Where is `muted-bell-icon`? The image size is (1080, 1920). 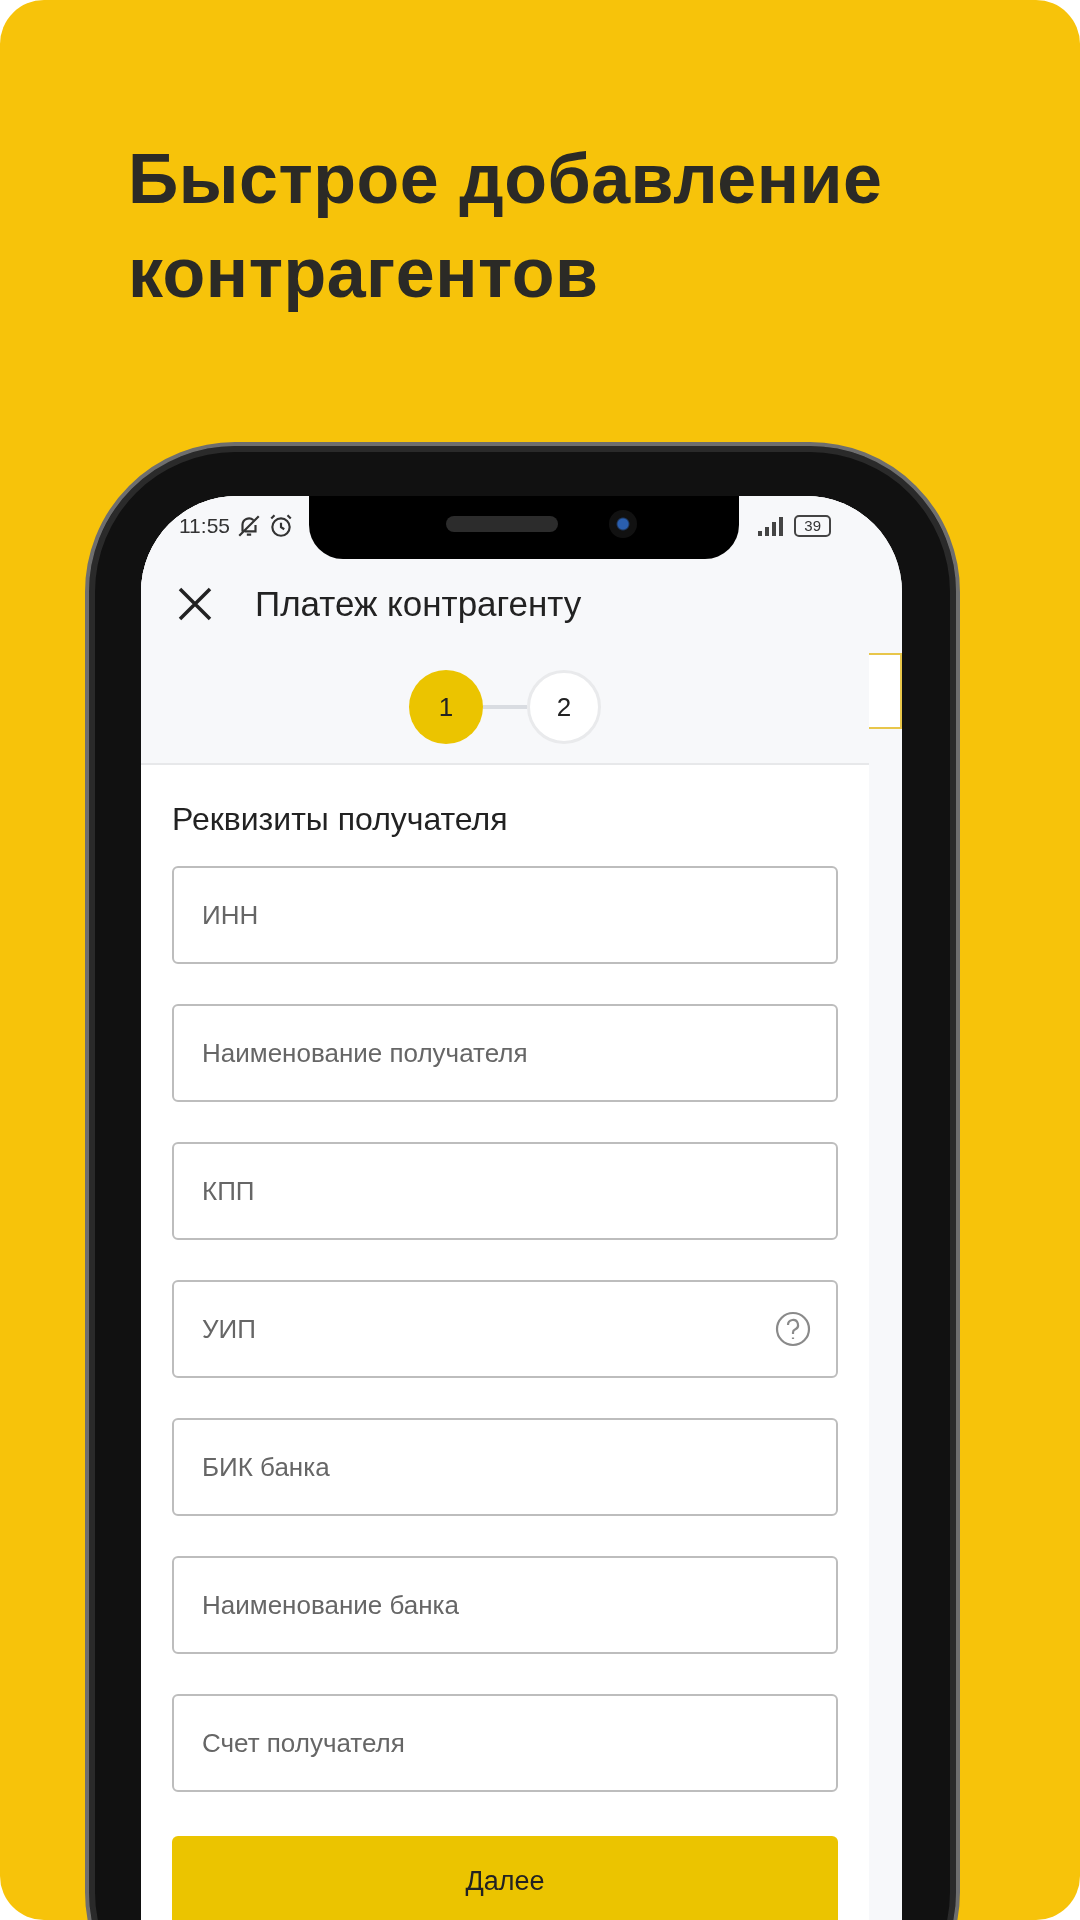 muted-bell-icon is located at coordinates (249, 526).